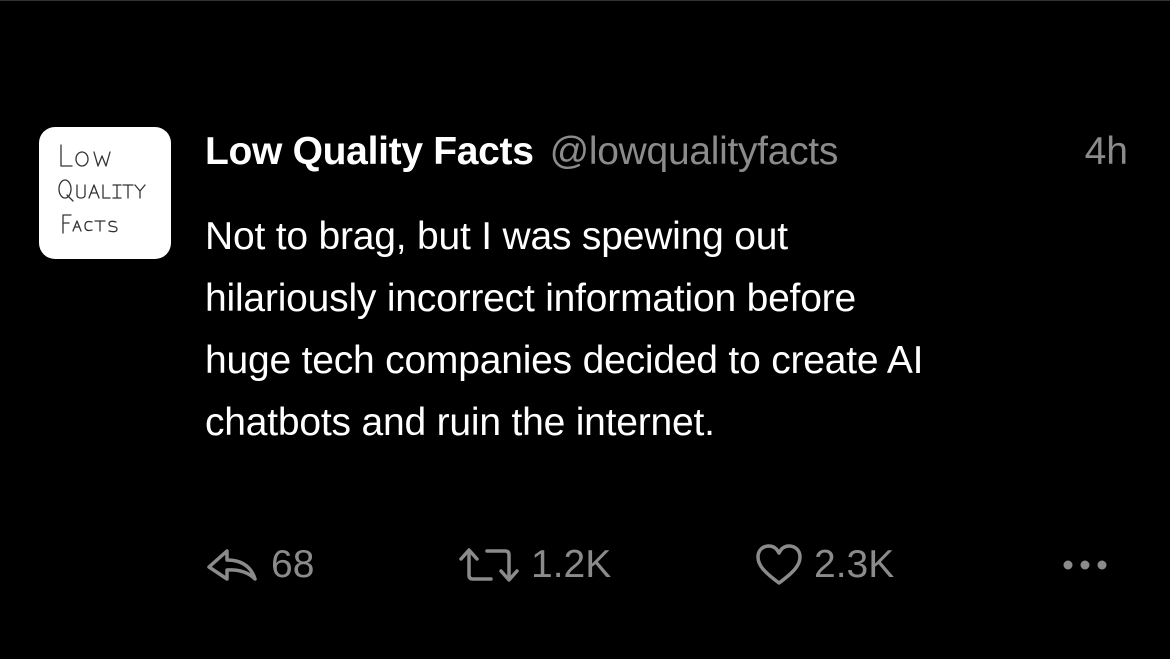  I want to click on tweet-timestamp: 4h, so click(1106, 152).